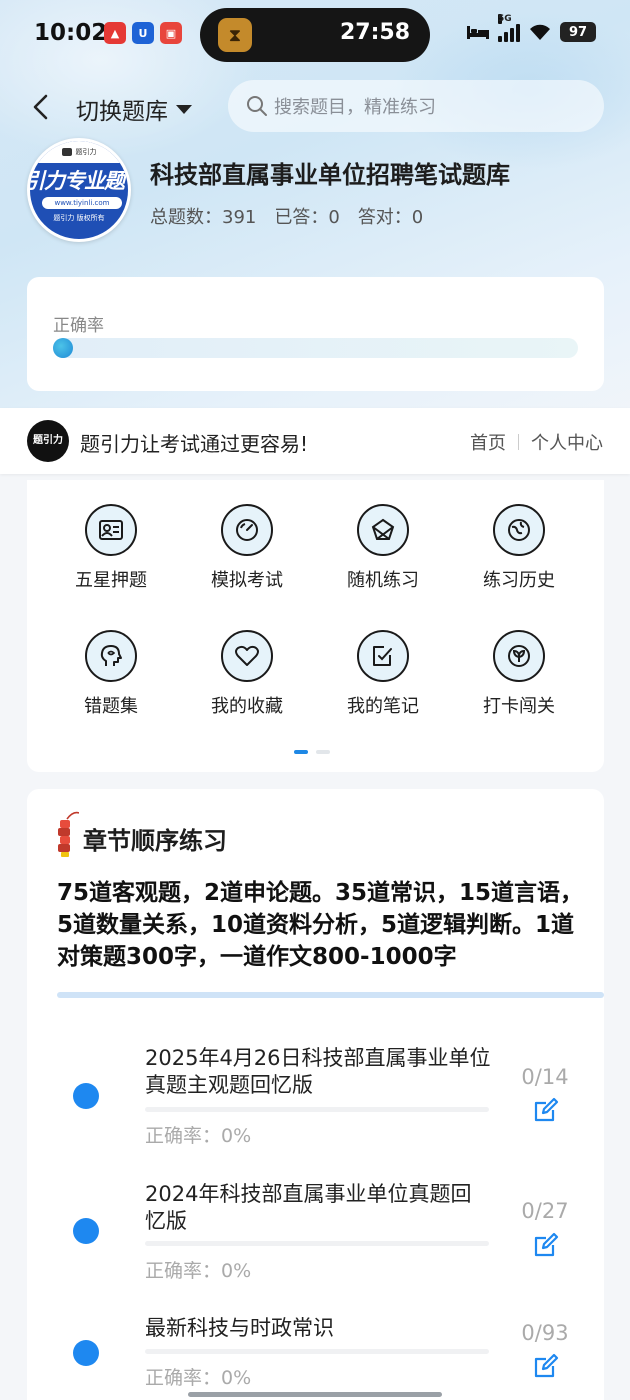 Image resolution: width=630 pixels, height=1400 pixels. What do you see at coordinates (505, 19) in the screenshot?
I see `network-type: 5G` at bounding box center [505, 19].